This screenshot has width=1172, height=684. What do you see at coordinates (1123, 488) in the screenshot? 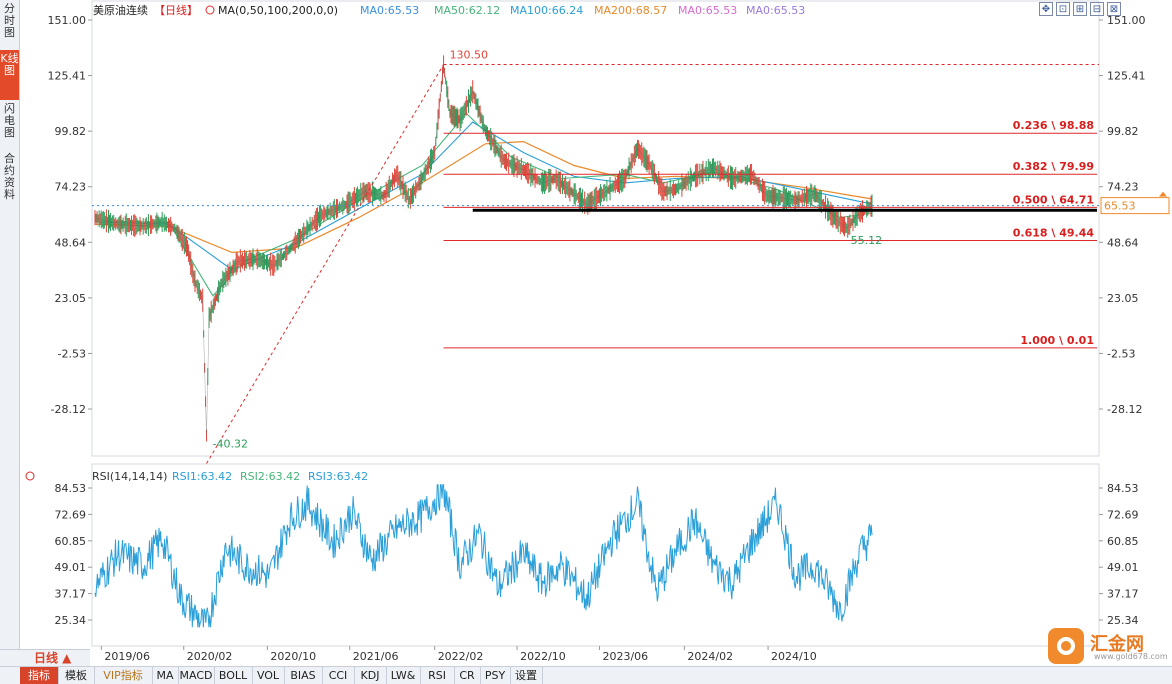
I see `rsi-tick-label-right: 84.53` at bounding box center [1123, 488].